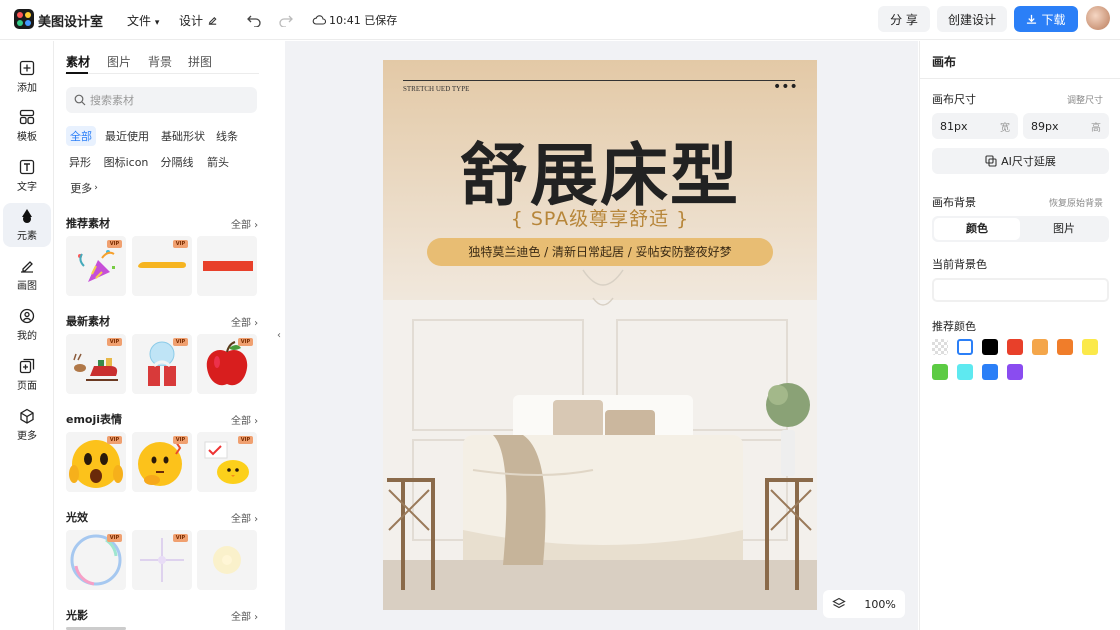  What do you see at coordinates (84, 188) in the screenshot?
I see `chip-more: 更多 ›` at bounding box center [84, 188].